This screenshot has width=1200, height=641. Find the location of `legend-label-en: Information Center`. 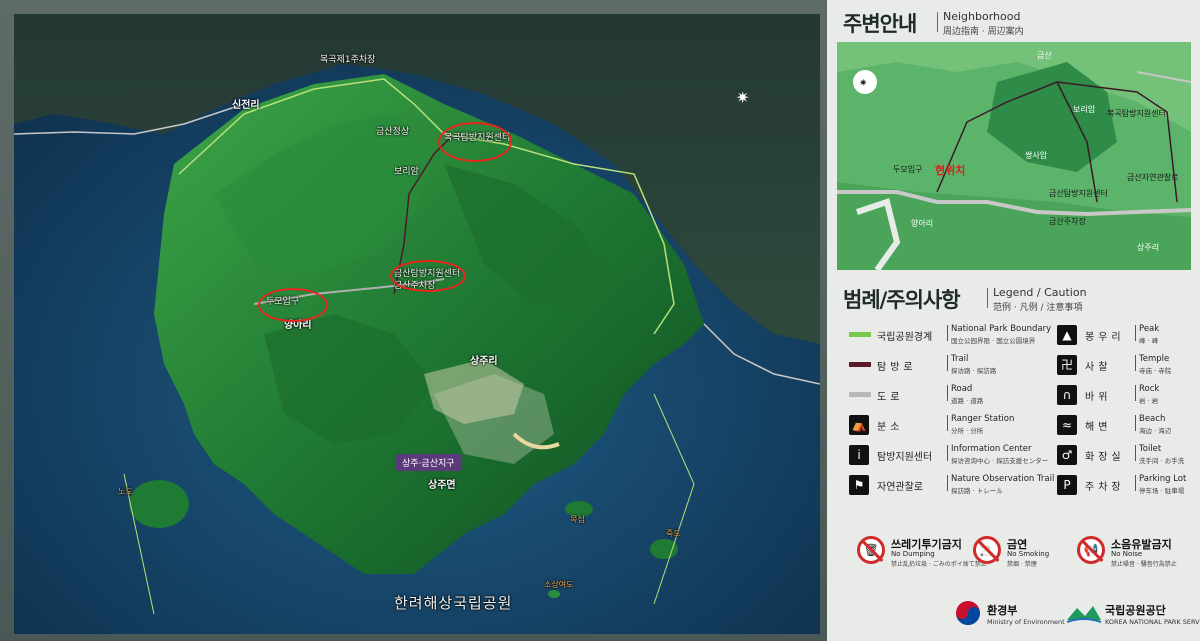

legend-label-en: Information Center is located at coordinates (991, 449).